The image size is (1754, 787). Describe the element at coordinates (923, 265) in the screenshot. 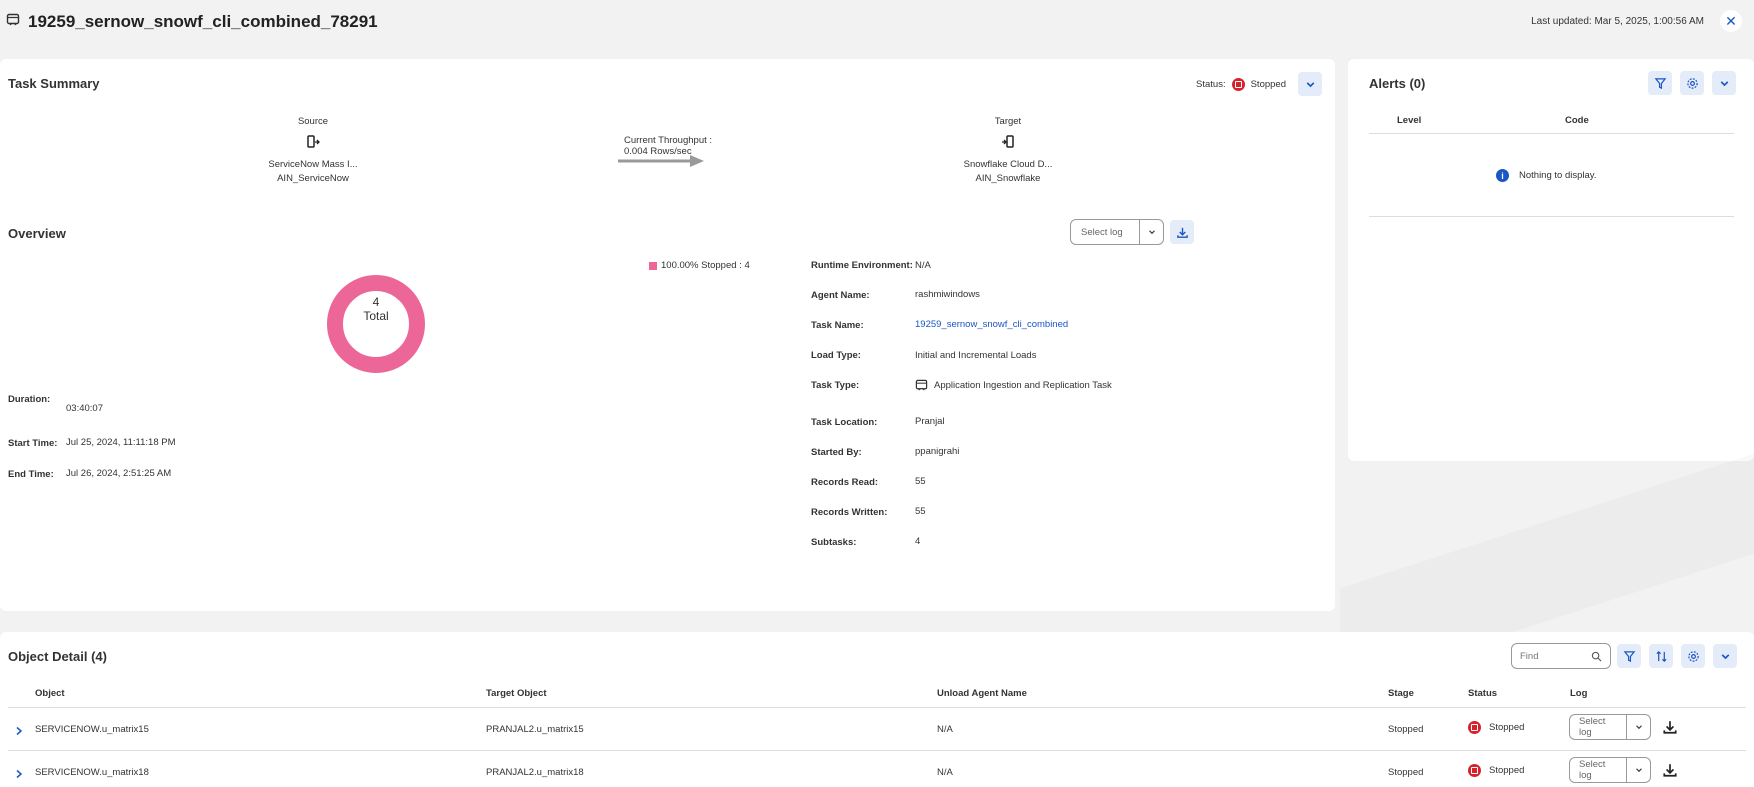

I see `runtime-env-value: N/A` at that location.